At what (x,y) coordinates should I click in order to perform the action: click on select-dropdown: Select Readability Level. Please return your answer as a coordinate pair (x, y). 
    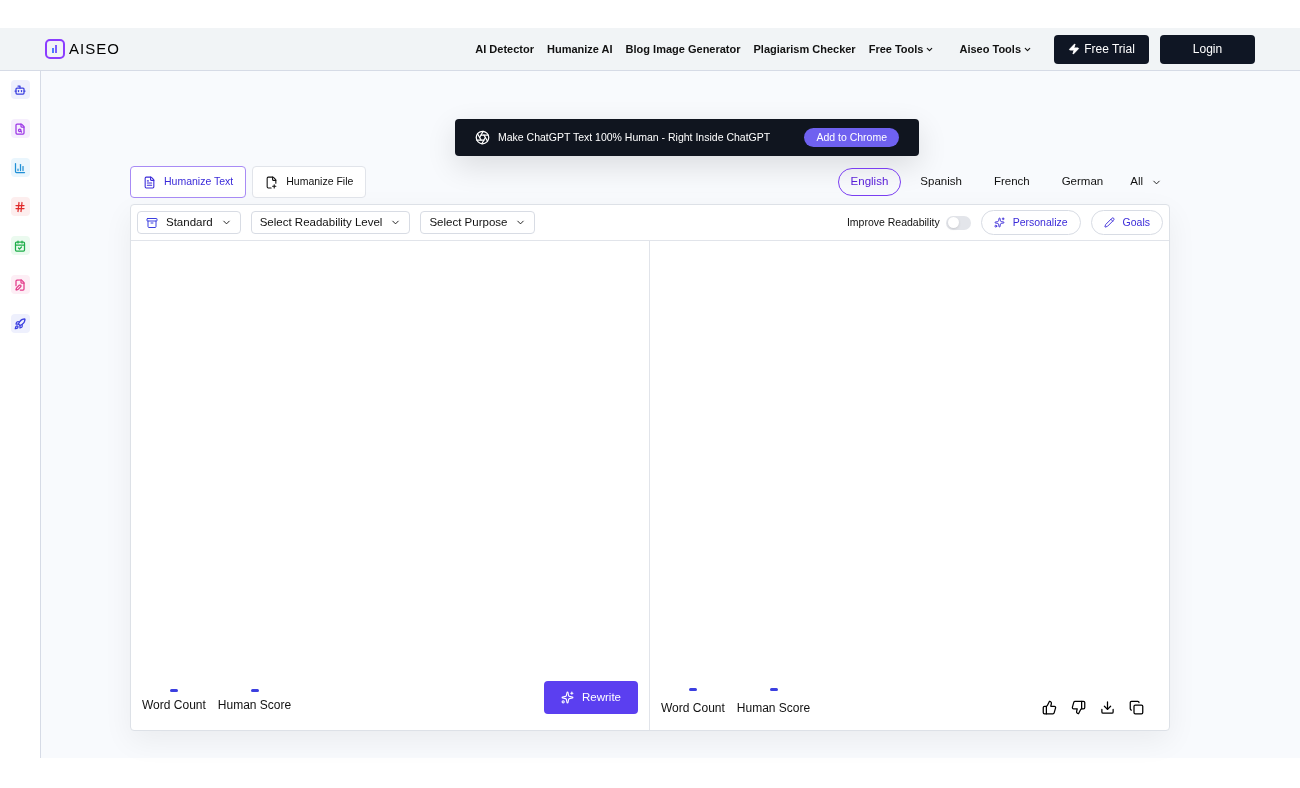
    Looking at the image, I should click on (330, 222).